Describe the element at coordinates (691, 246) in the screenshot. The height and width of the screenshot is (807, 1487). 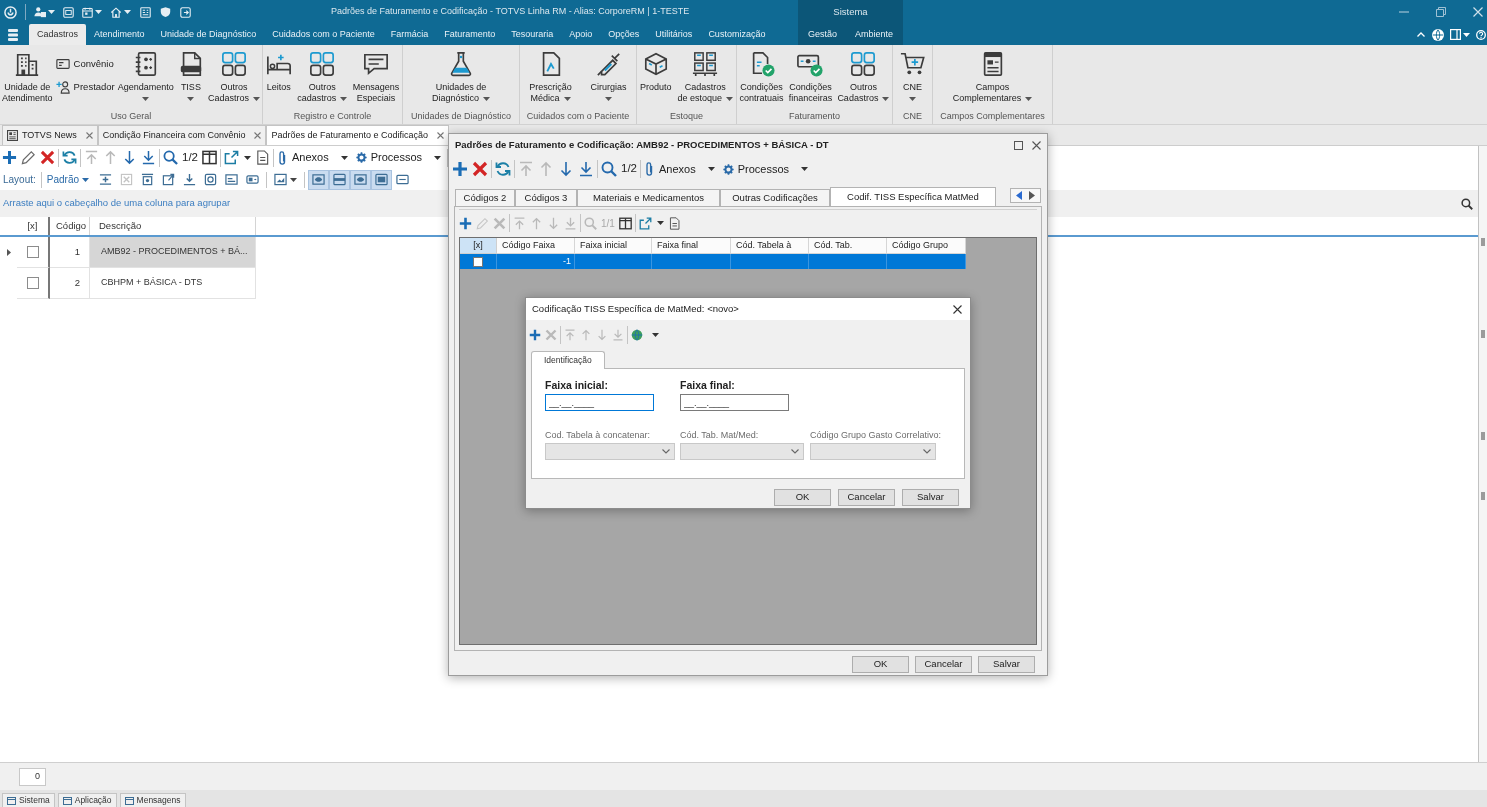
I see `column-header: Faixa final` at that location.